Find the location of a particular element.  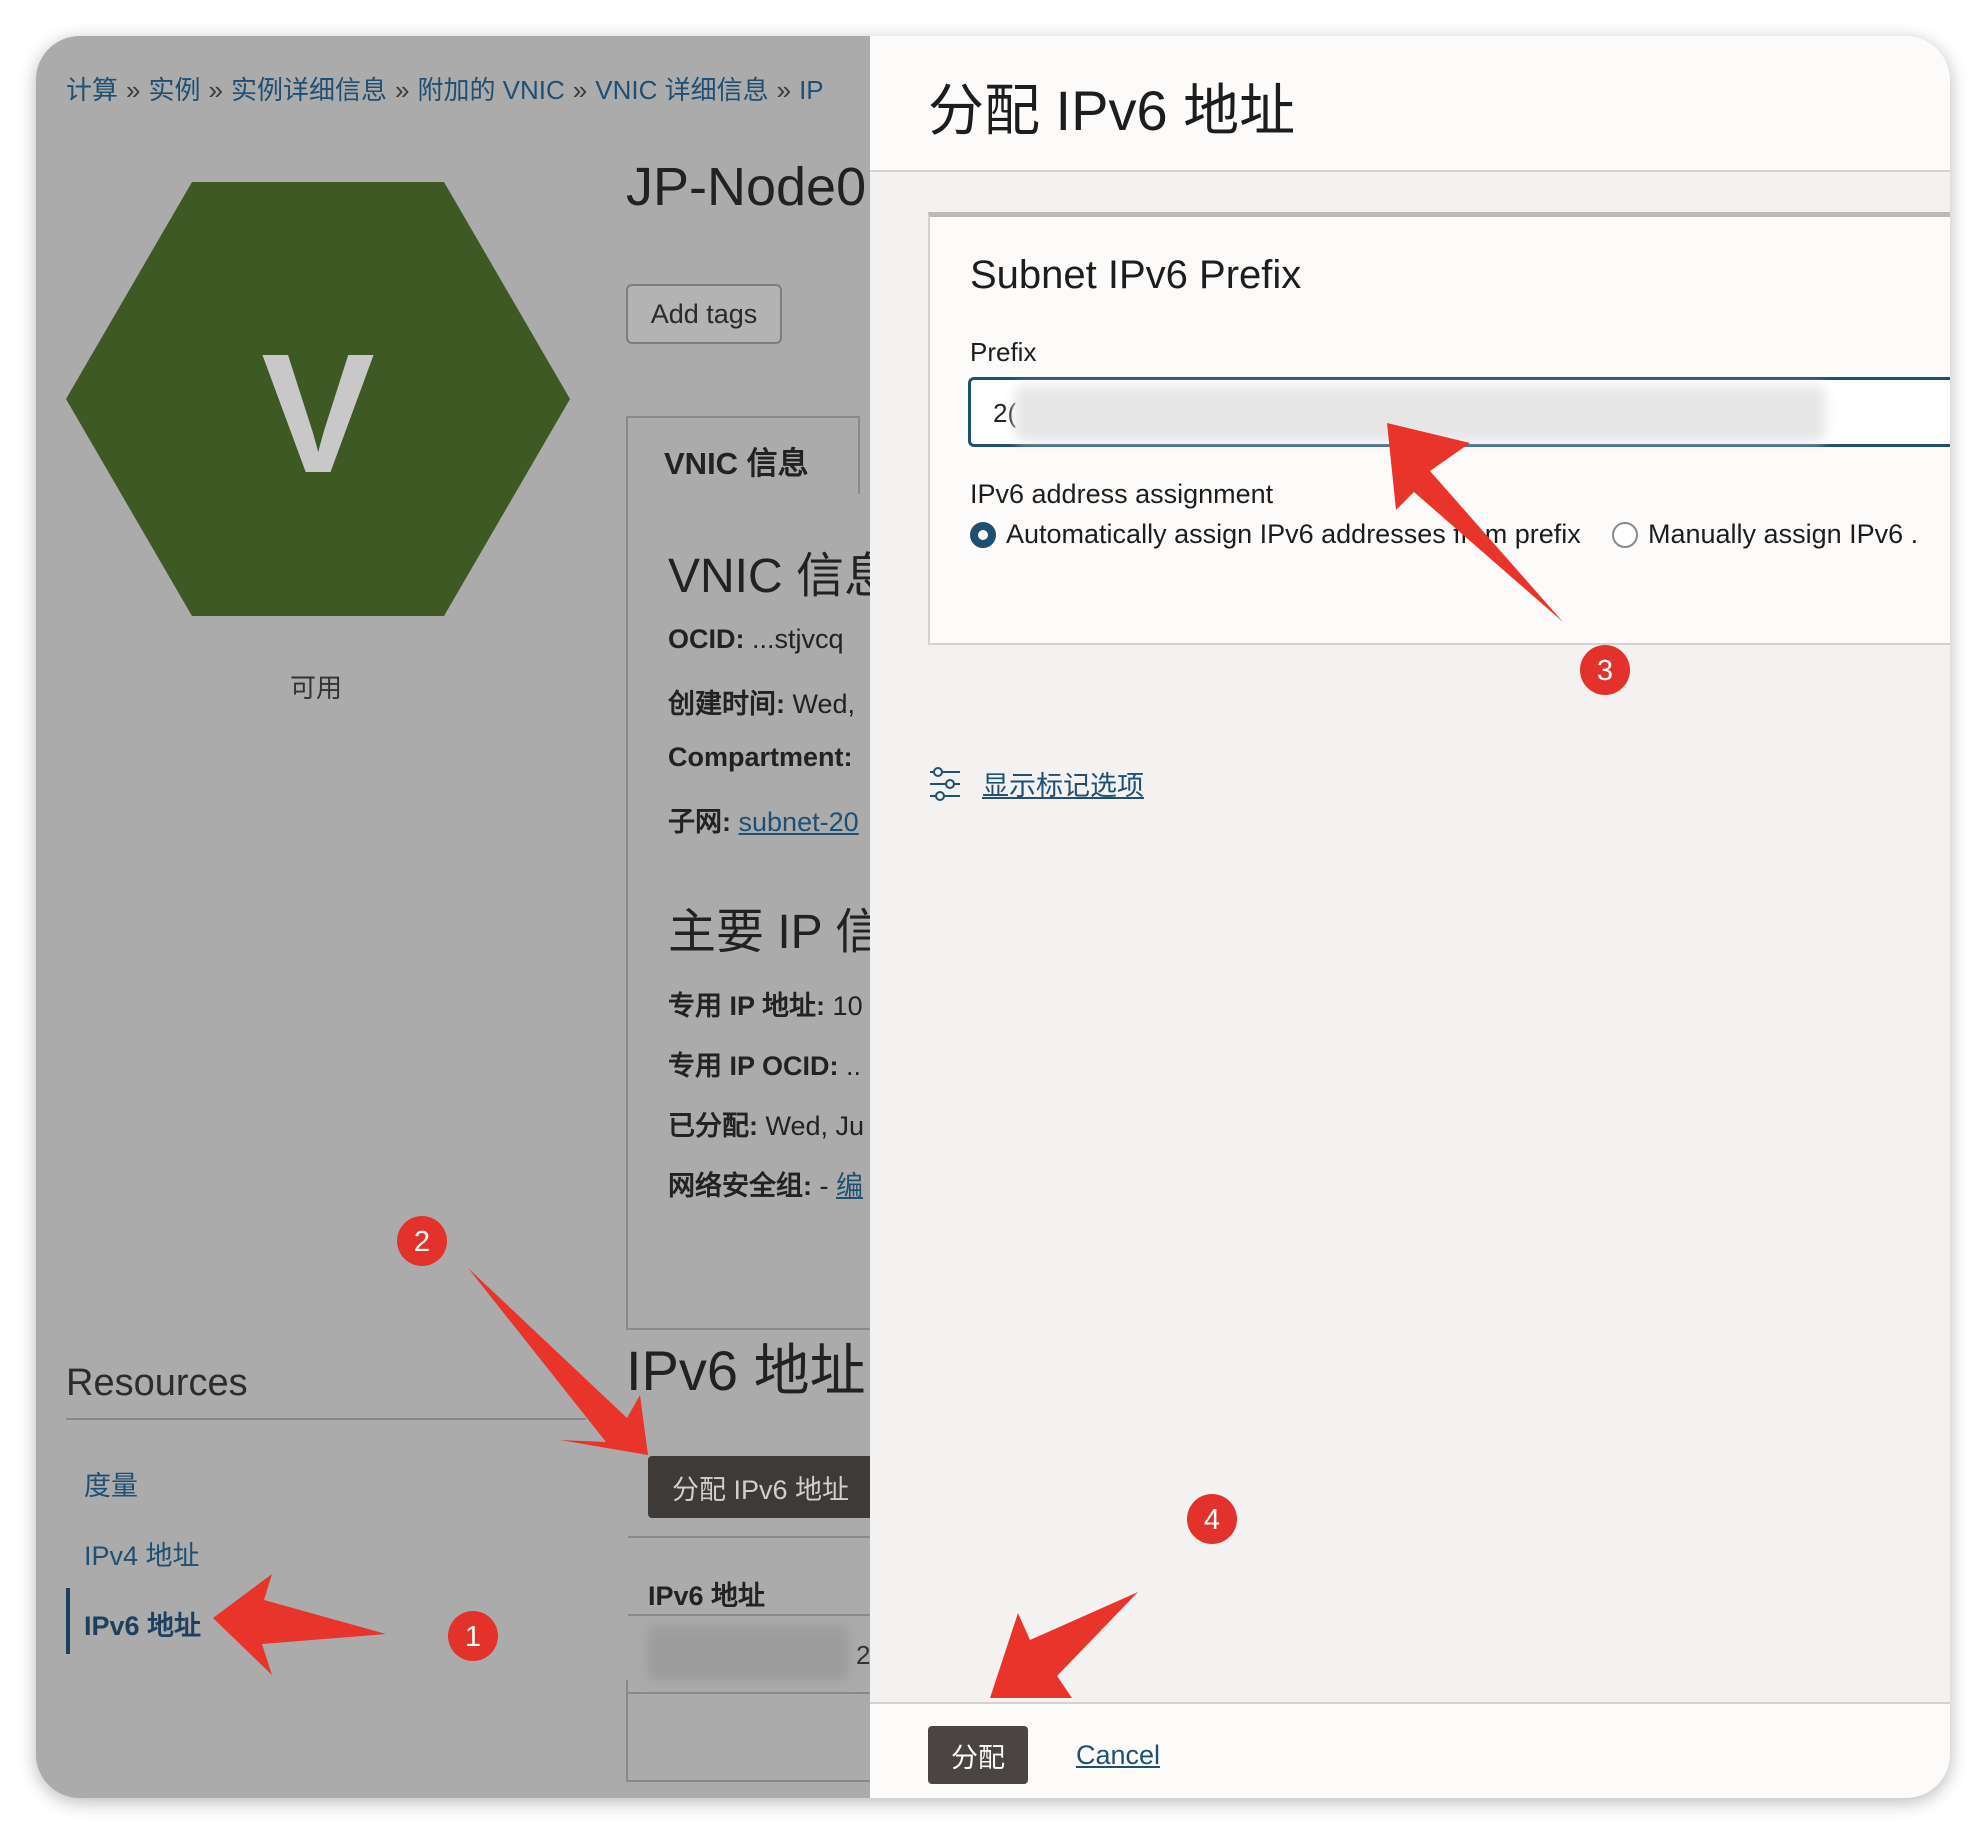

assigned-row: 已分配: Wed, Ju is located at coordinates (766, 1123).